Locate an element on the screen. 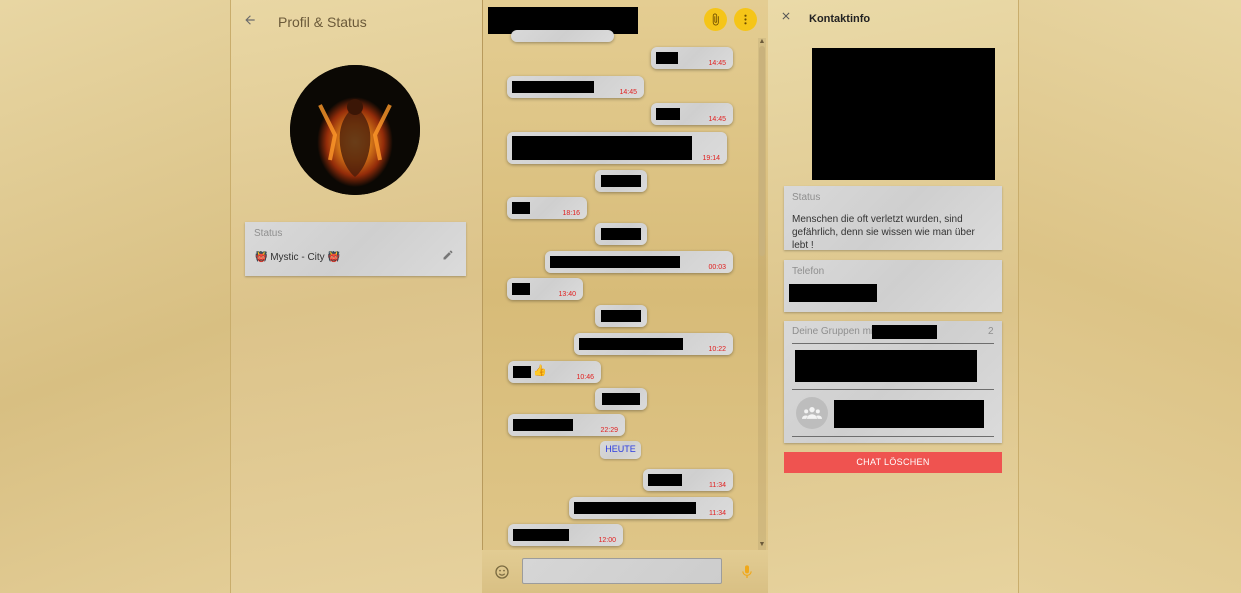  contact-phone-redacted is located at coordinates (833, 293).